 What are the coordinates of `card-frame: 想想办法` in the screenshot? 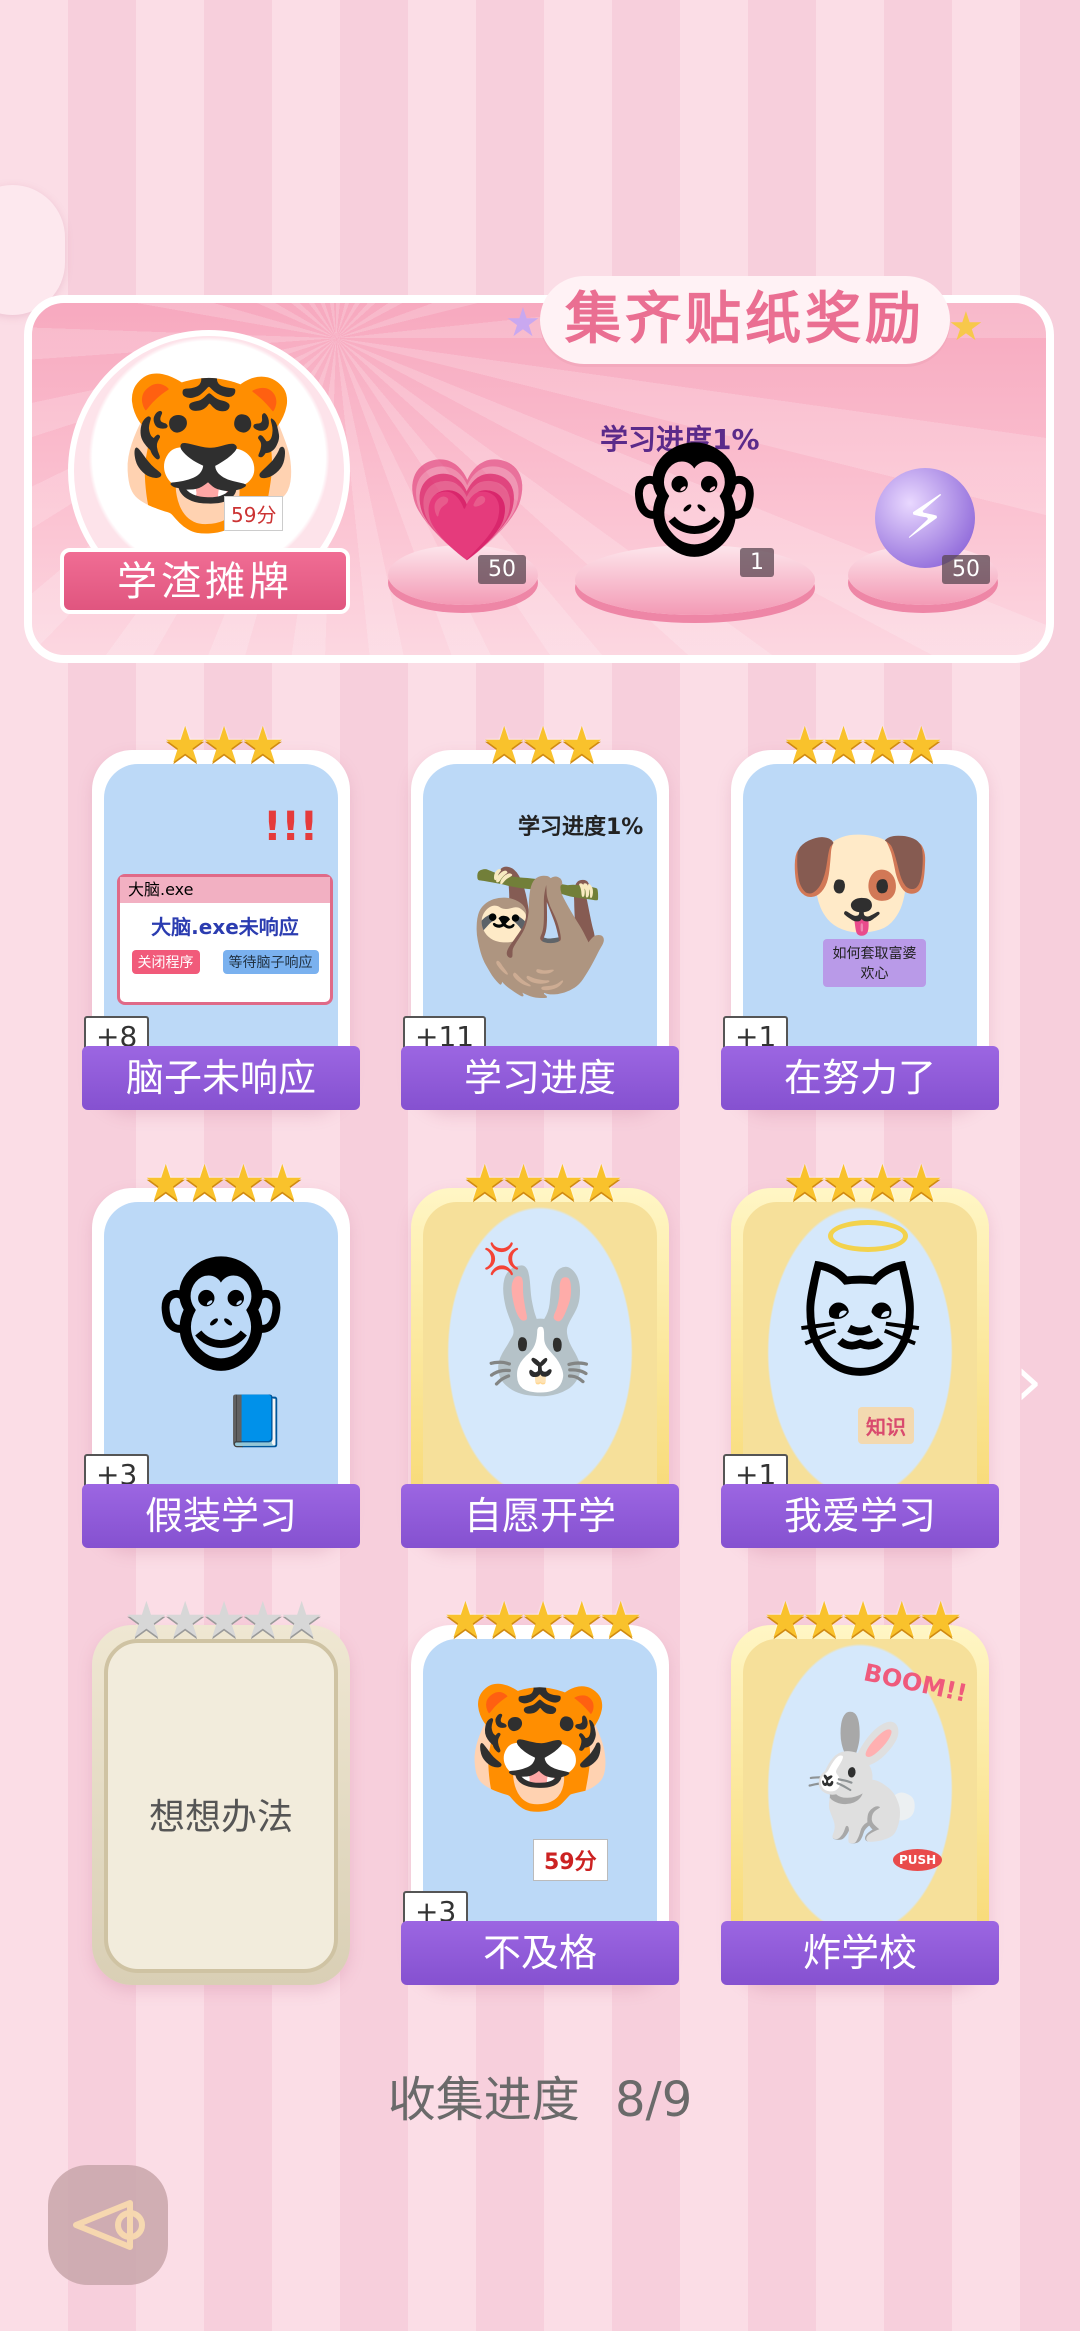 It's located at (221, 1806).